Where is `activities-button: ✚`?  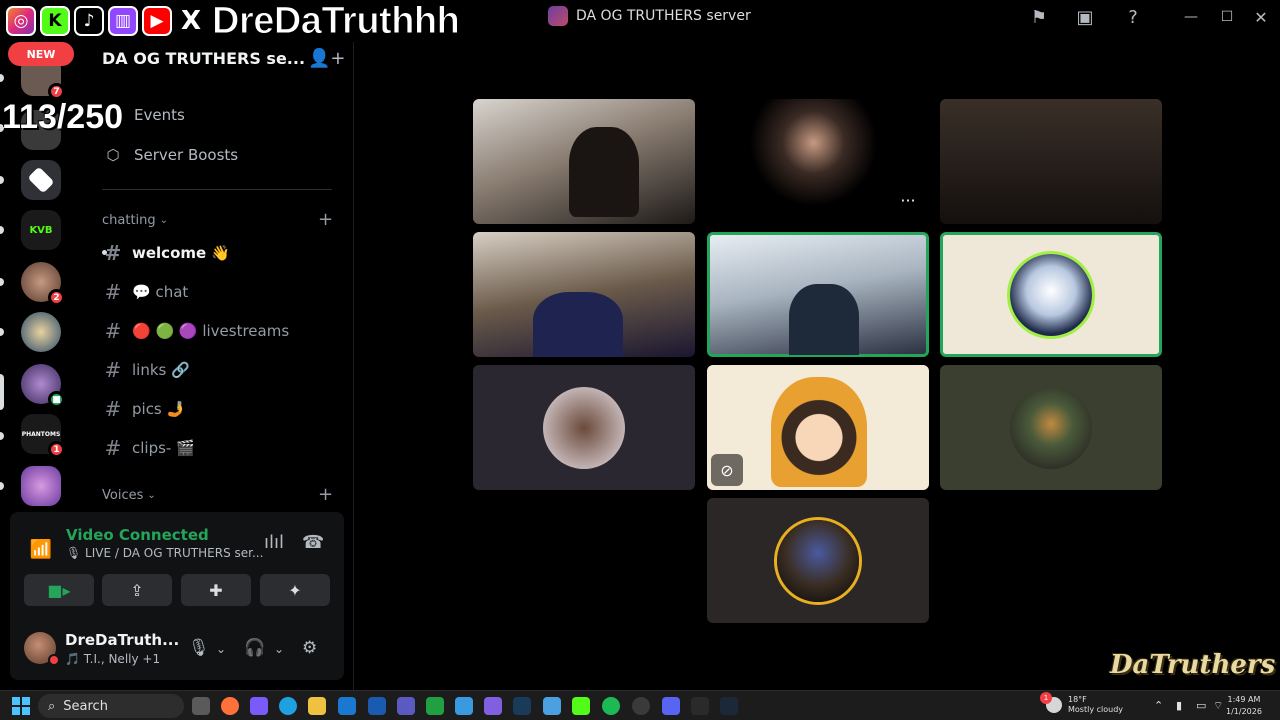 activities-button: ✚ is located at coordinates (216, 590).